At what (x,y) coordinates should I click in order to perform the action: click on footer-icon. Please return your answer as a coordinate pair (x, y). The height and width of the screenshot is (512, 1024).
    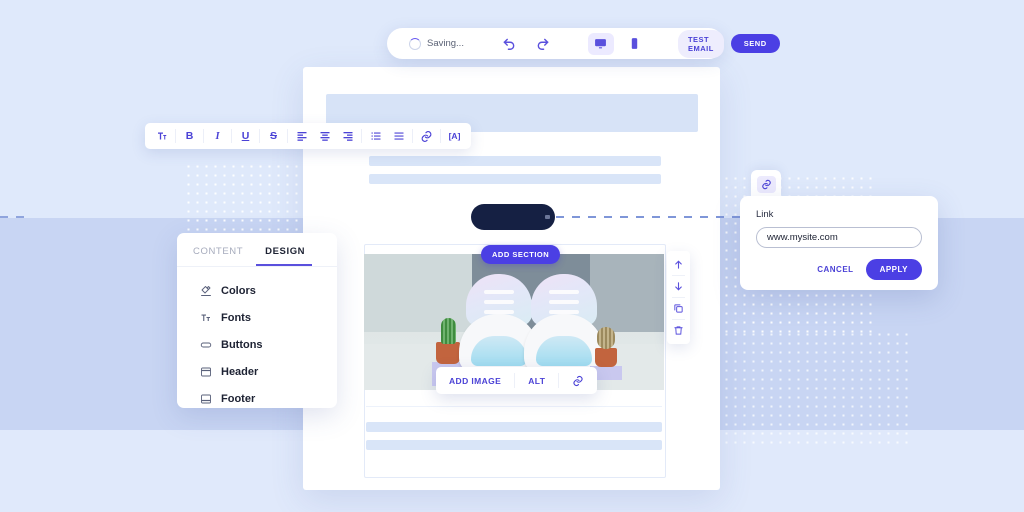
    Looking at the image, I should click on (205, 398).